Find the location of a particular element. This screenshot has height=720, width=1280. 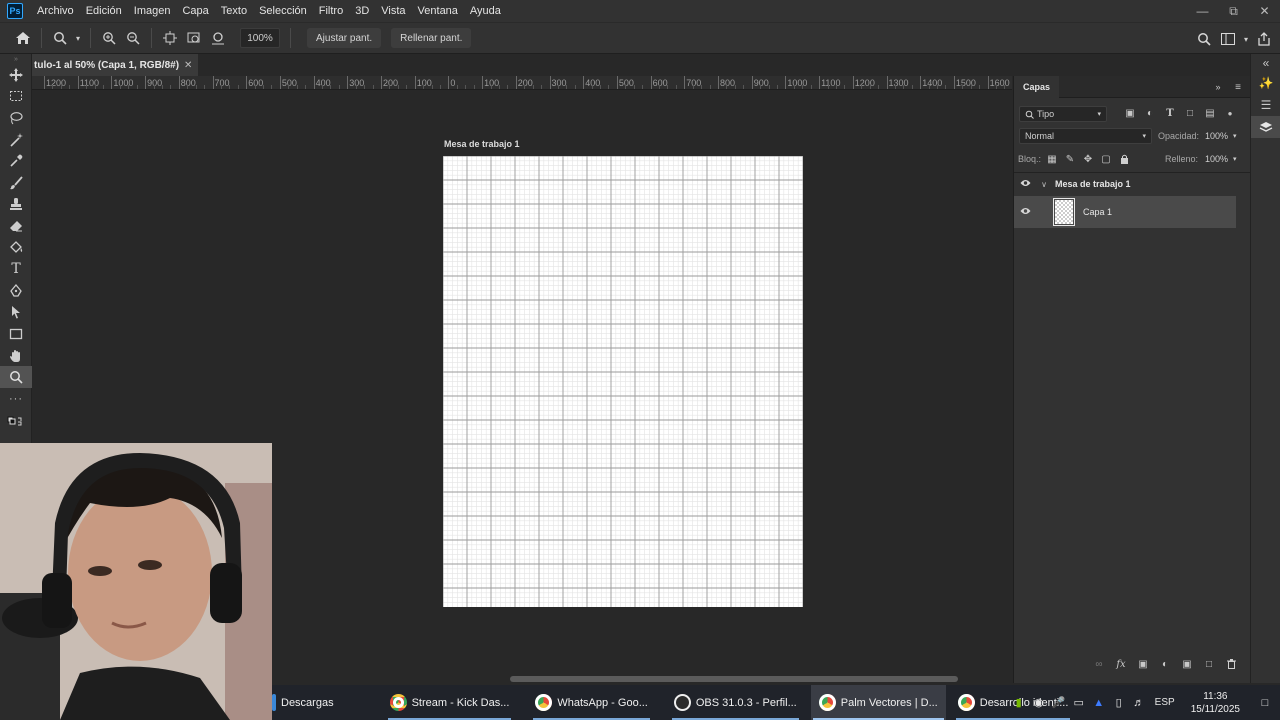

share-icon is located at coordinates (1264, 39).